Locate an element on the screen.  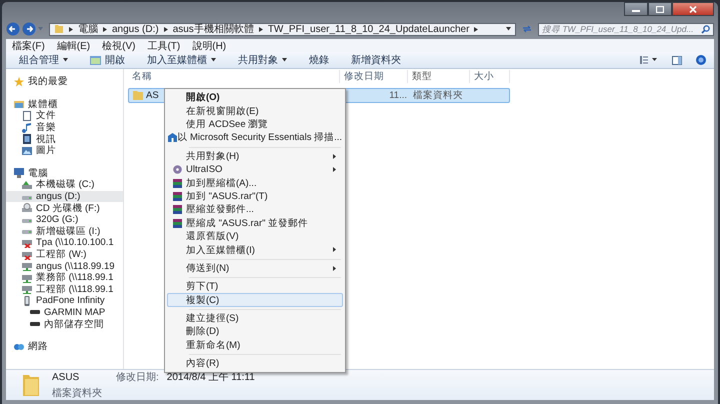
file-type: 檔案資料夾 is located at coordinates (438, 95).